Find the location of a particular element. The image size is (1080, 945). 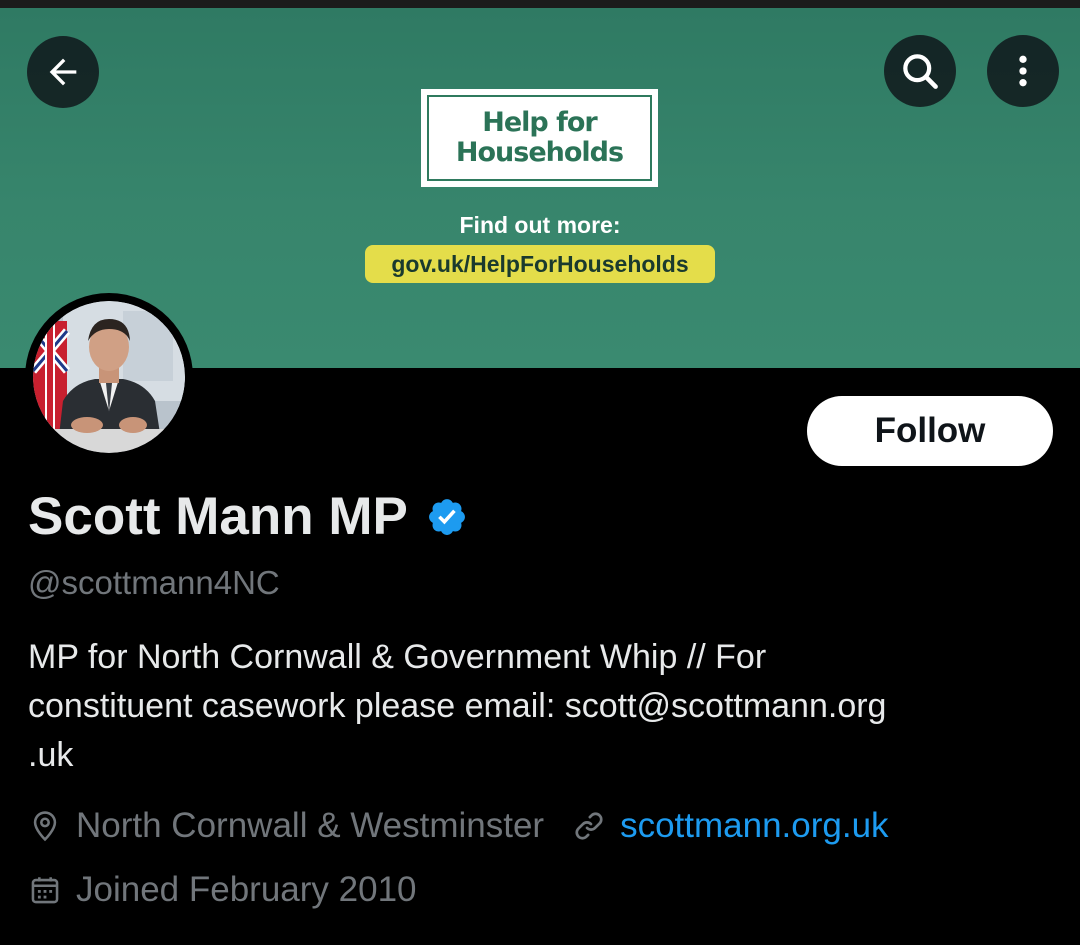

logo-text: Help for Households is located at coordinates (539, 137).